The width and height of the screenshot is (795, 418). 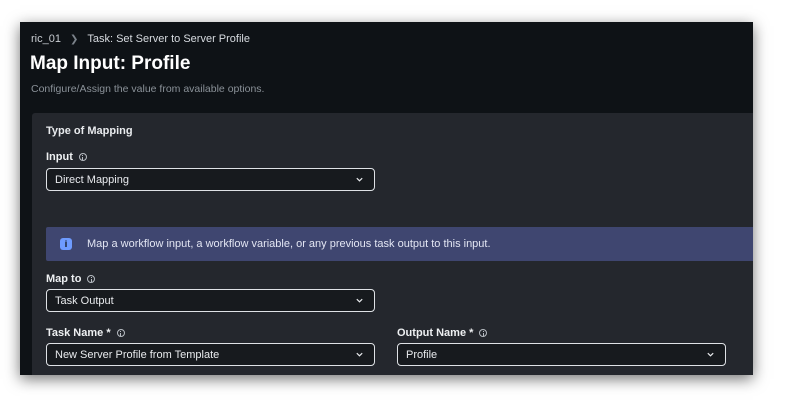 What do you see at coordinates (59, 157) in the screenshot?
I see `input-label-text: Input` at bounding box center [59, 157].